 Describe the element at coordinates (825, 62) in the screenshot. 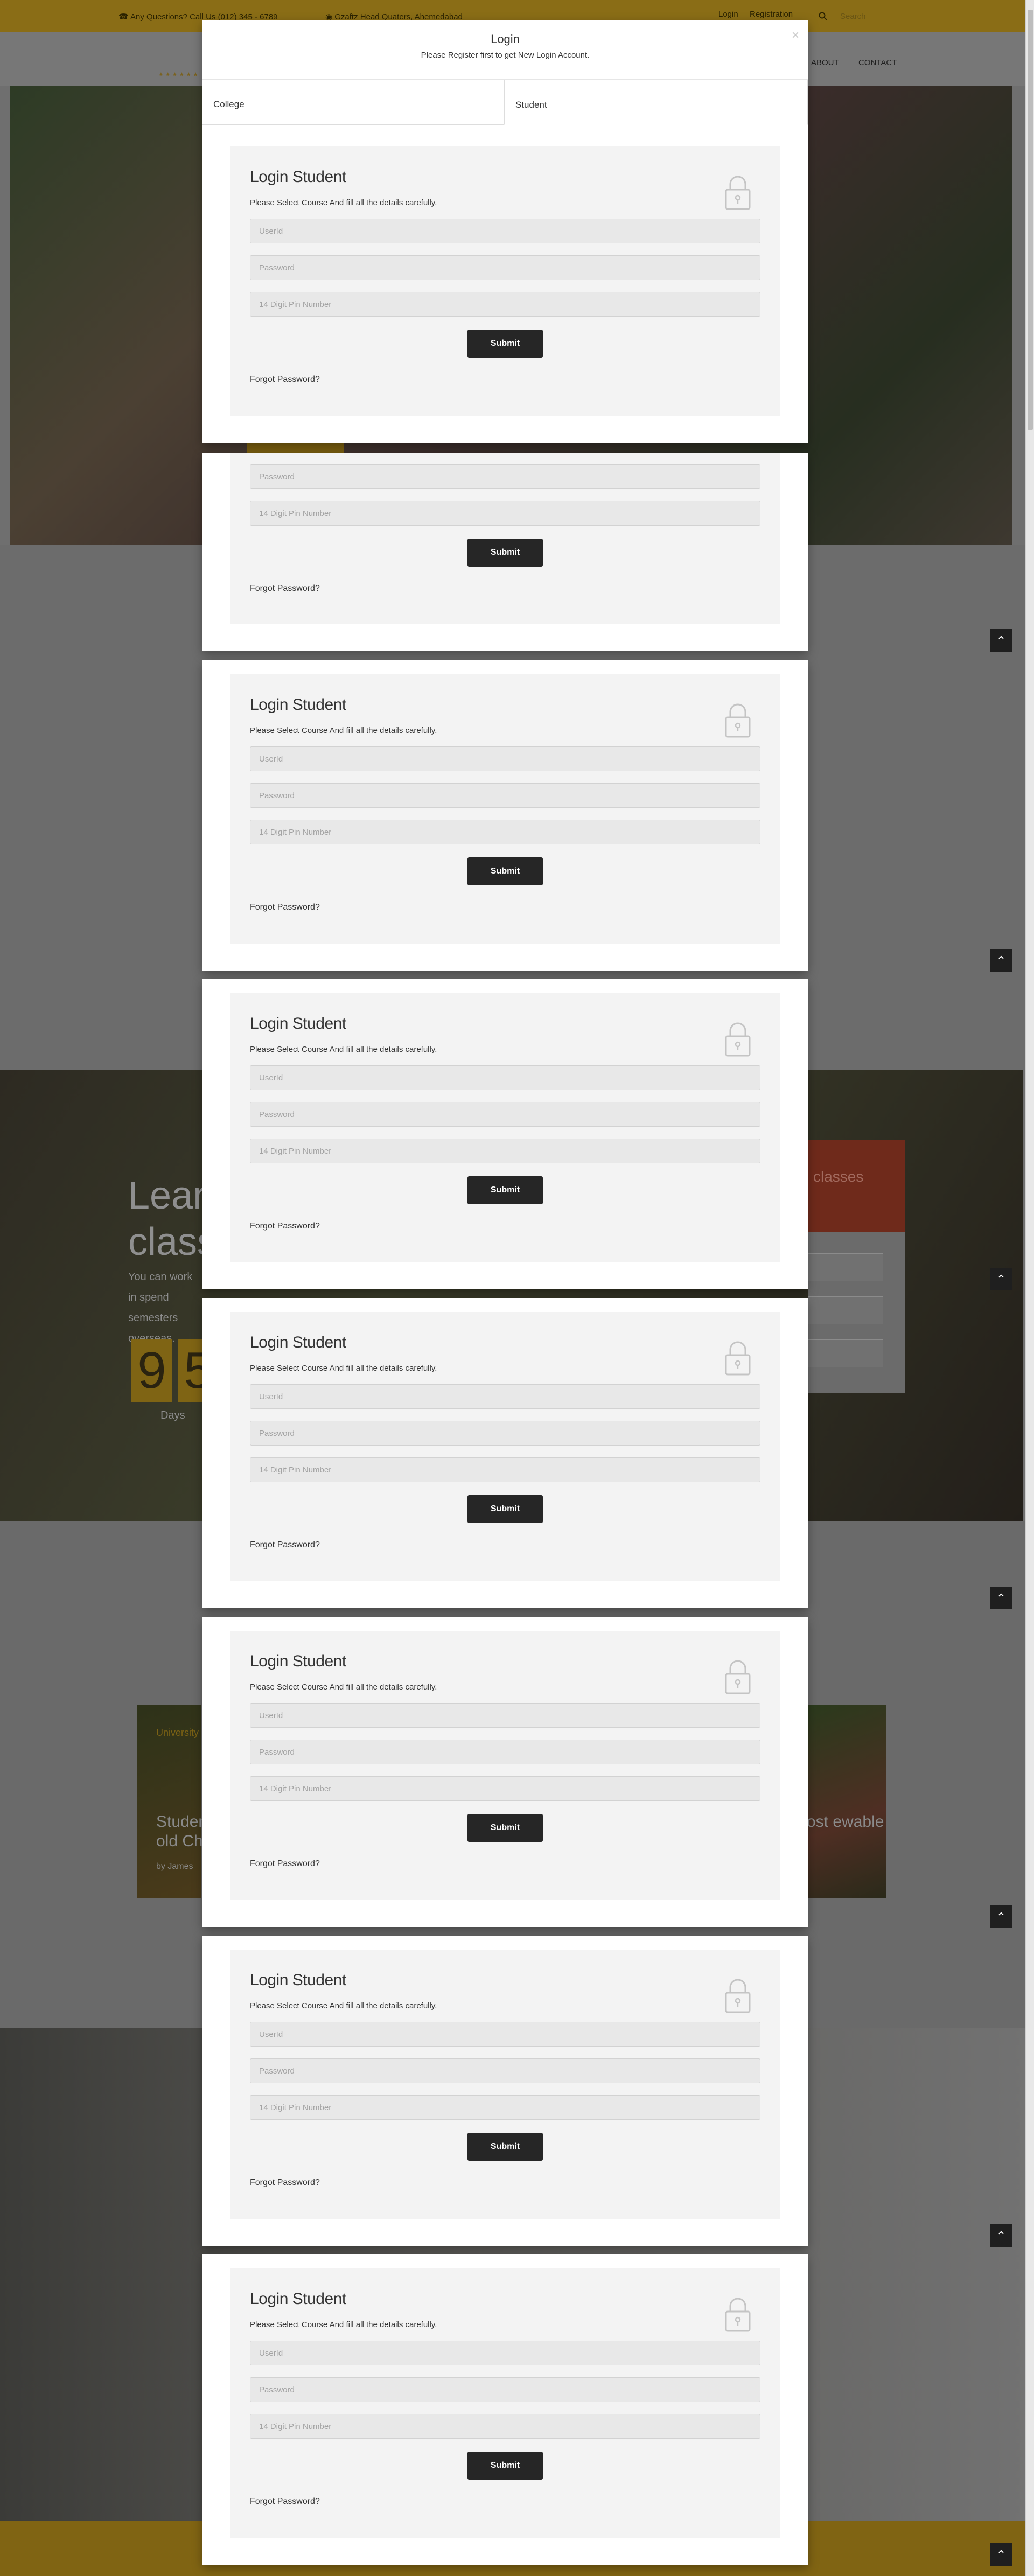

I see `nav-item-about: ABOUT` at that location.